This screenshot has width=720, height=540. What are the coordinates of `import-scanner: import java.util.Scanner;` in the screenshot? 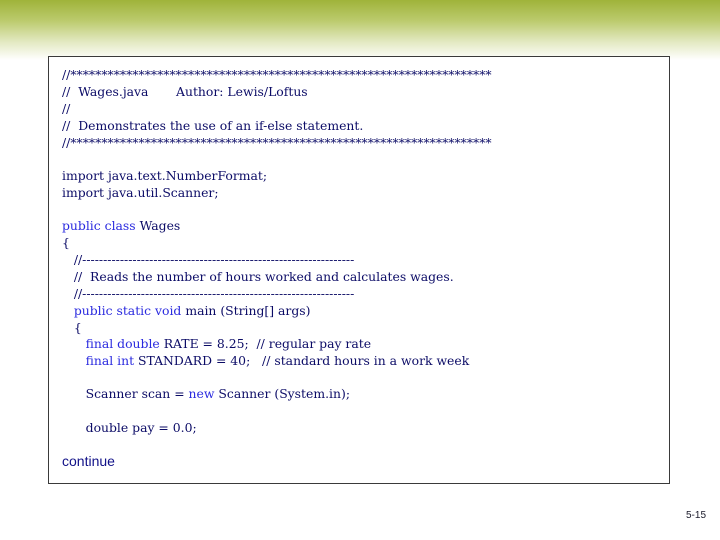 It's located at (140, 192).